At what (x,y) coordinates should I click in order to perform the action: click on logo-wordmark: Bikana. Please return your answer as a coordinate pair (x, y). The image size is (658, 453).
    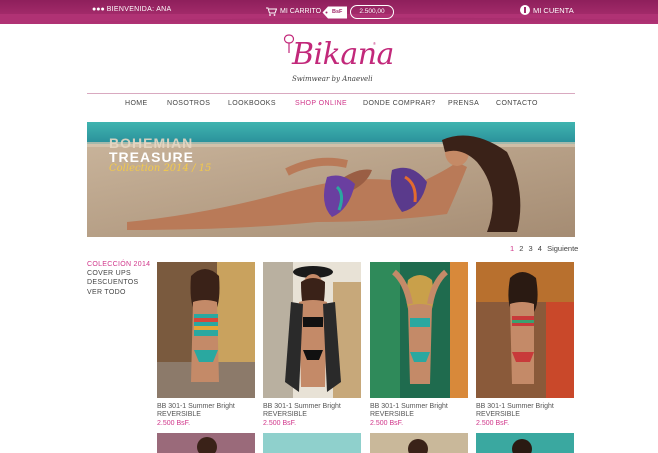
    Looking at the image, I should click on (343, 54).